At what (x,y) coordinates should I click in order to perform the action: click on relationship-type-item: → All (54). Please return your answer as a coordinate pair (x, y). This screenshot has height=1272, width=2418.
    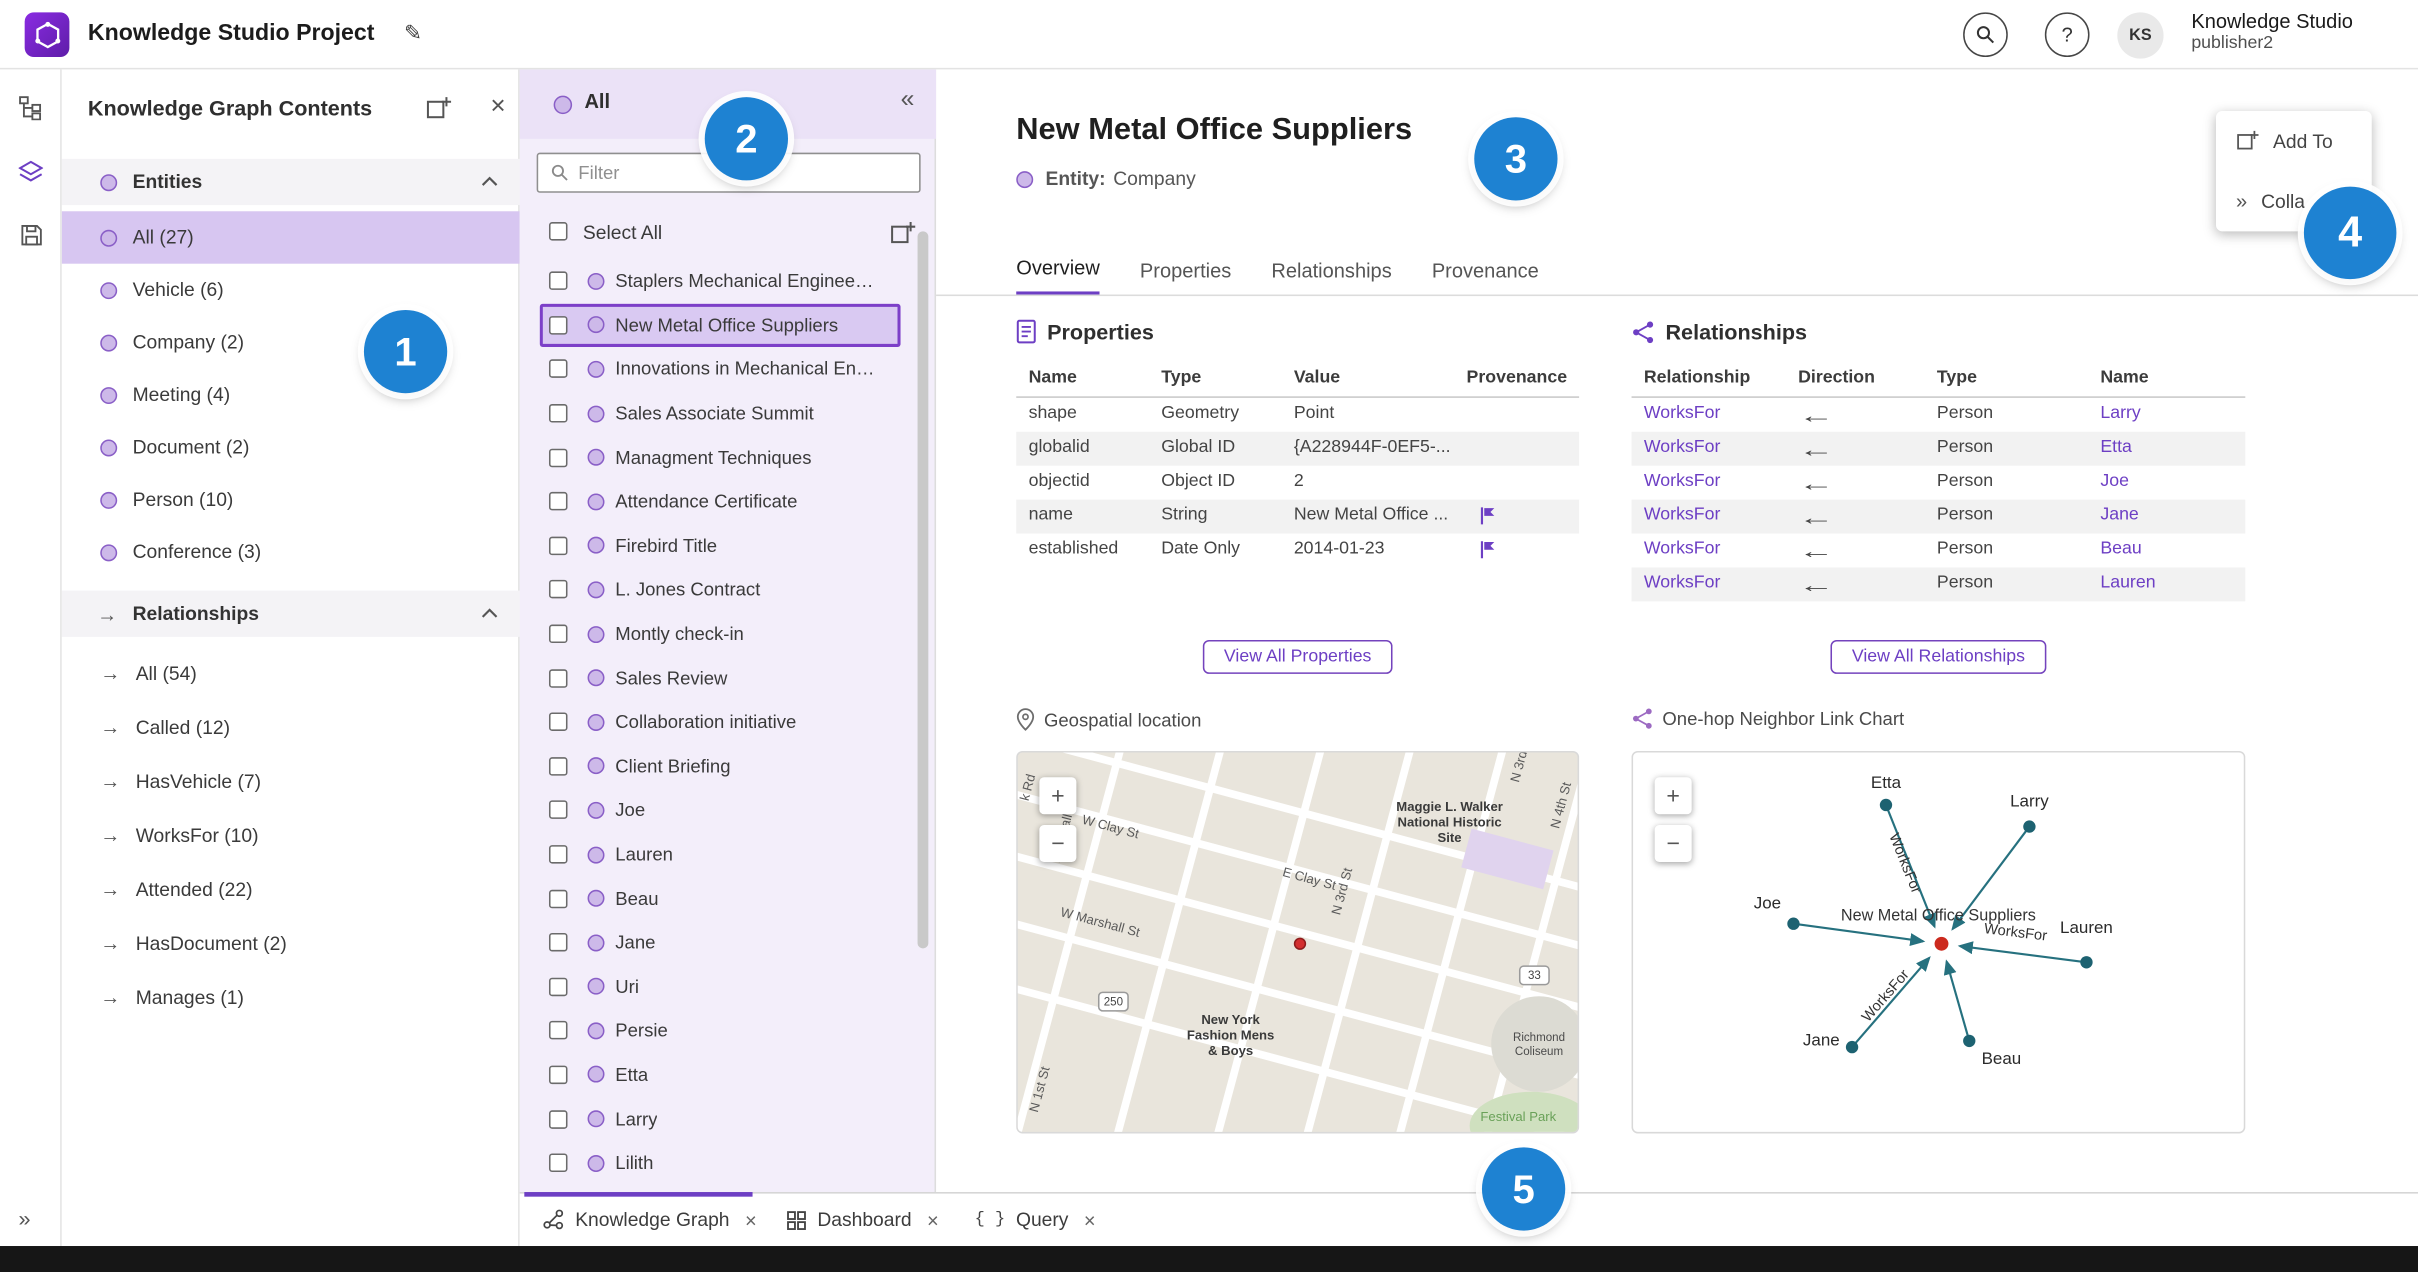
    Looking at the image, I should click on (291, 673).